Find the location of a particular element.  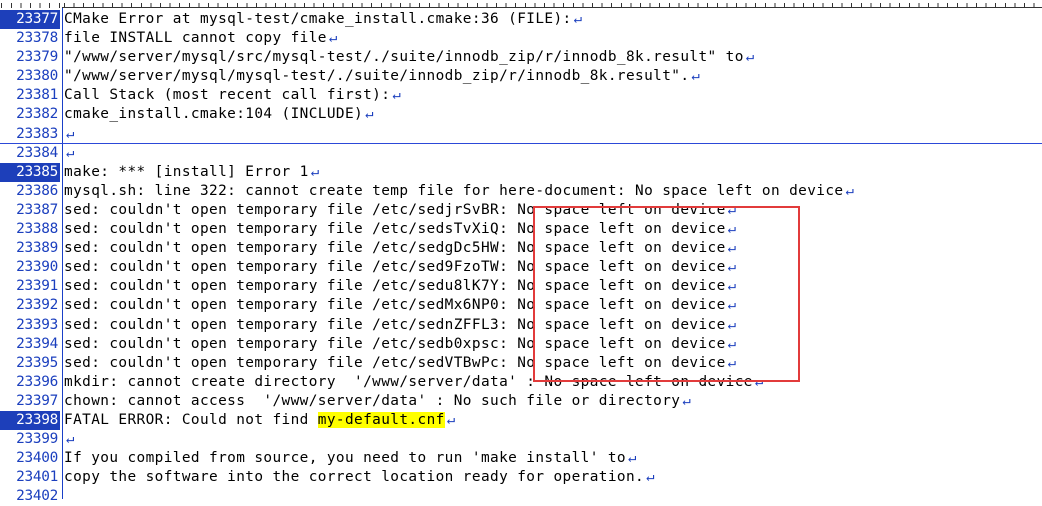

line-number: 23392 is located at coordinates (37, 305).